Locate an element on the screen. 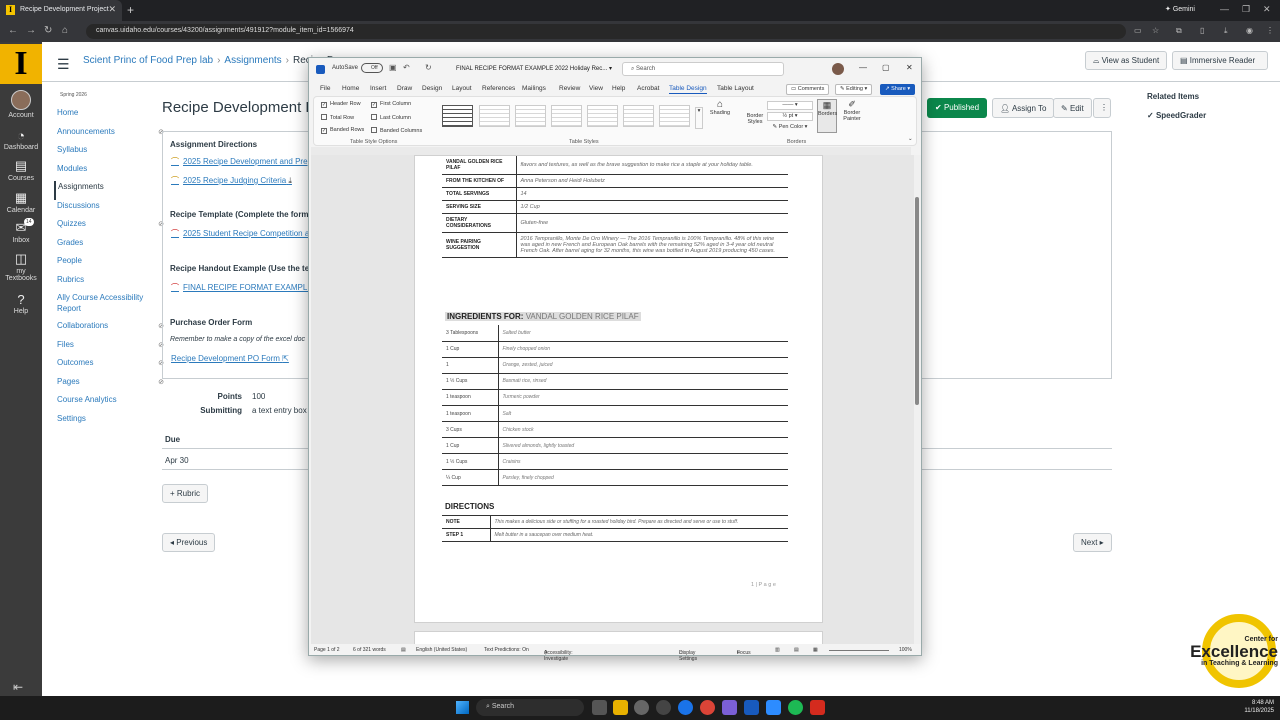  save-icon: ▣ is located at coordinates (393, 67).